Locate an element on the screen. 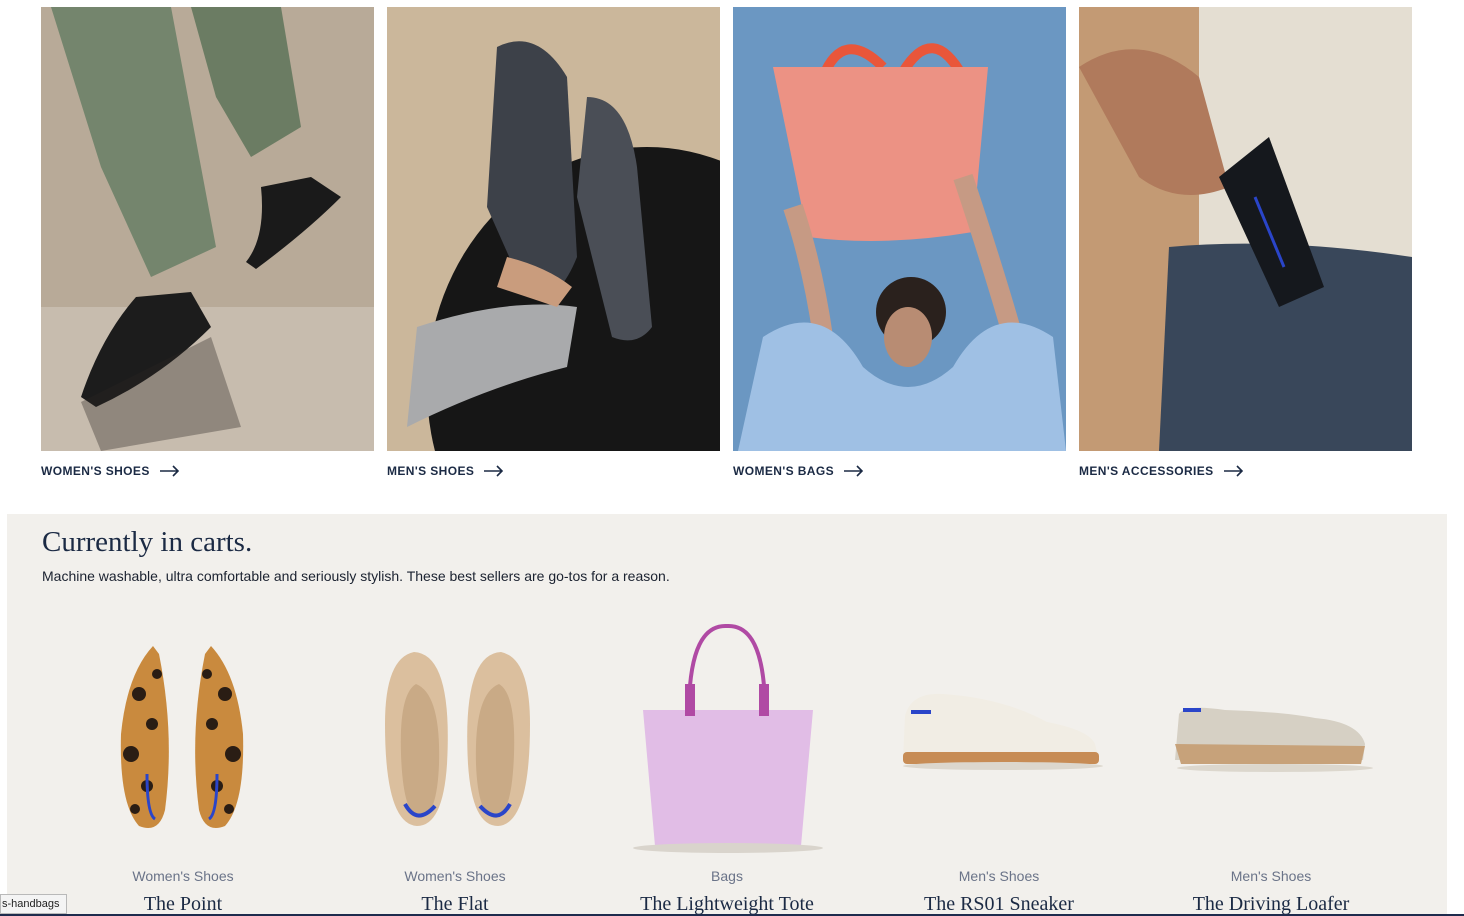 Image resolution: width=1464 pixels, height=916 pixels. status-bar-link-preview: s-handbags is located at coordinates (33, 904).